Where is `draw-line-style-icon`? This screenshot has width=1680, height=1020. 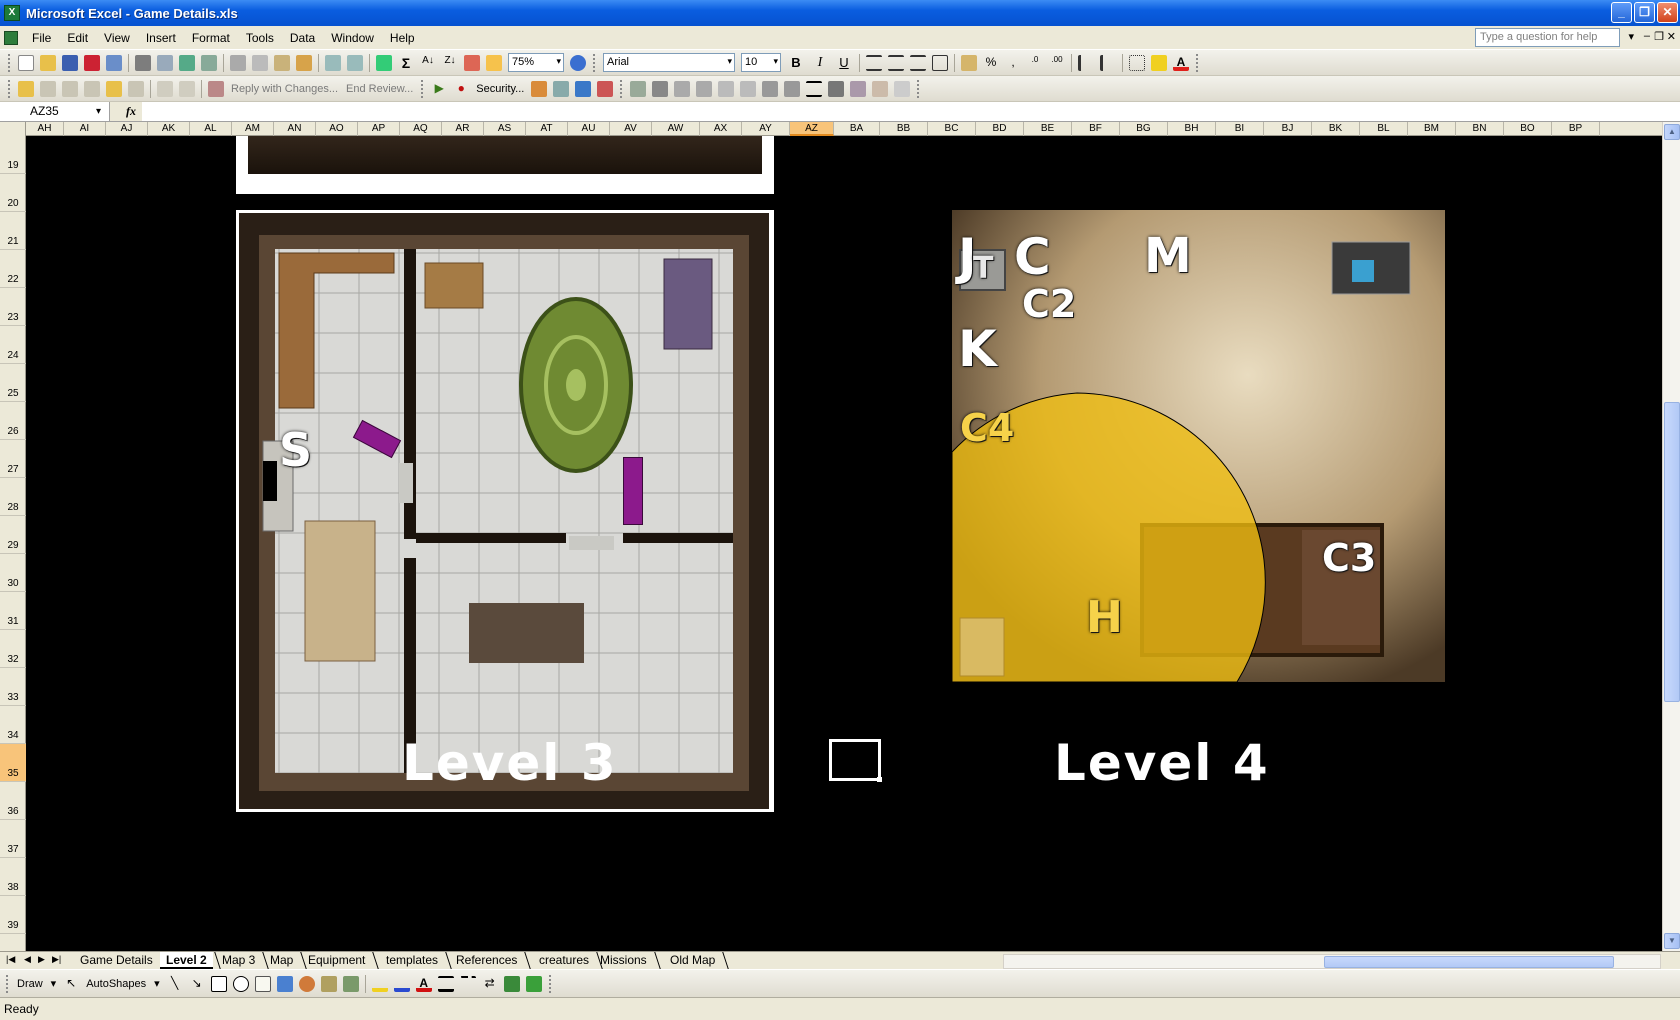
draw-line-style-icon is located at coordinates (445, 983).